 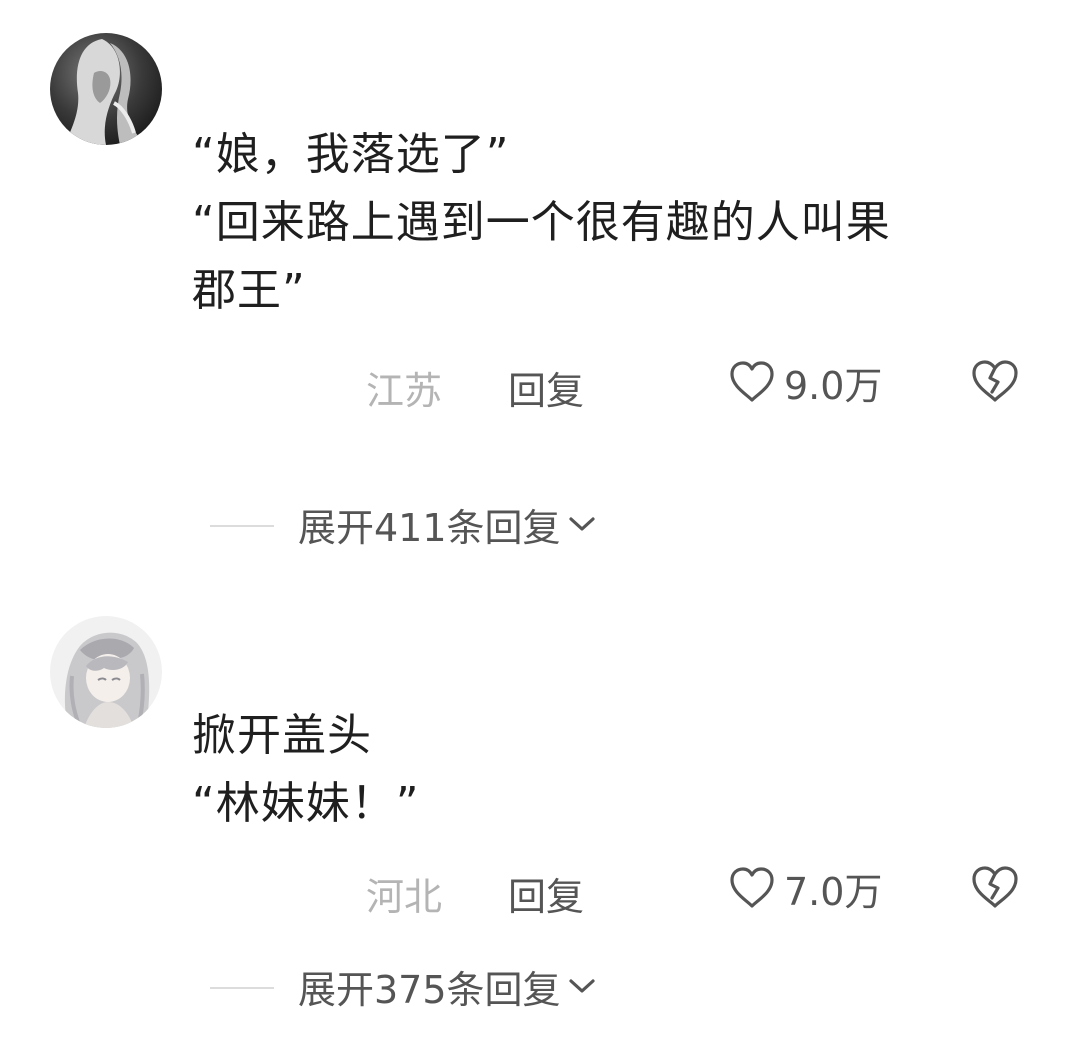 I want to click on comment-line: “回来路上遇到一个很有趣的人叫果, so click(x=541, y=222).